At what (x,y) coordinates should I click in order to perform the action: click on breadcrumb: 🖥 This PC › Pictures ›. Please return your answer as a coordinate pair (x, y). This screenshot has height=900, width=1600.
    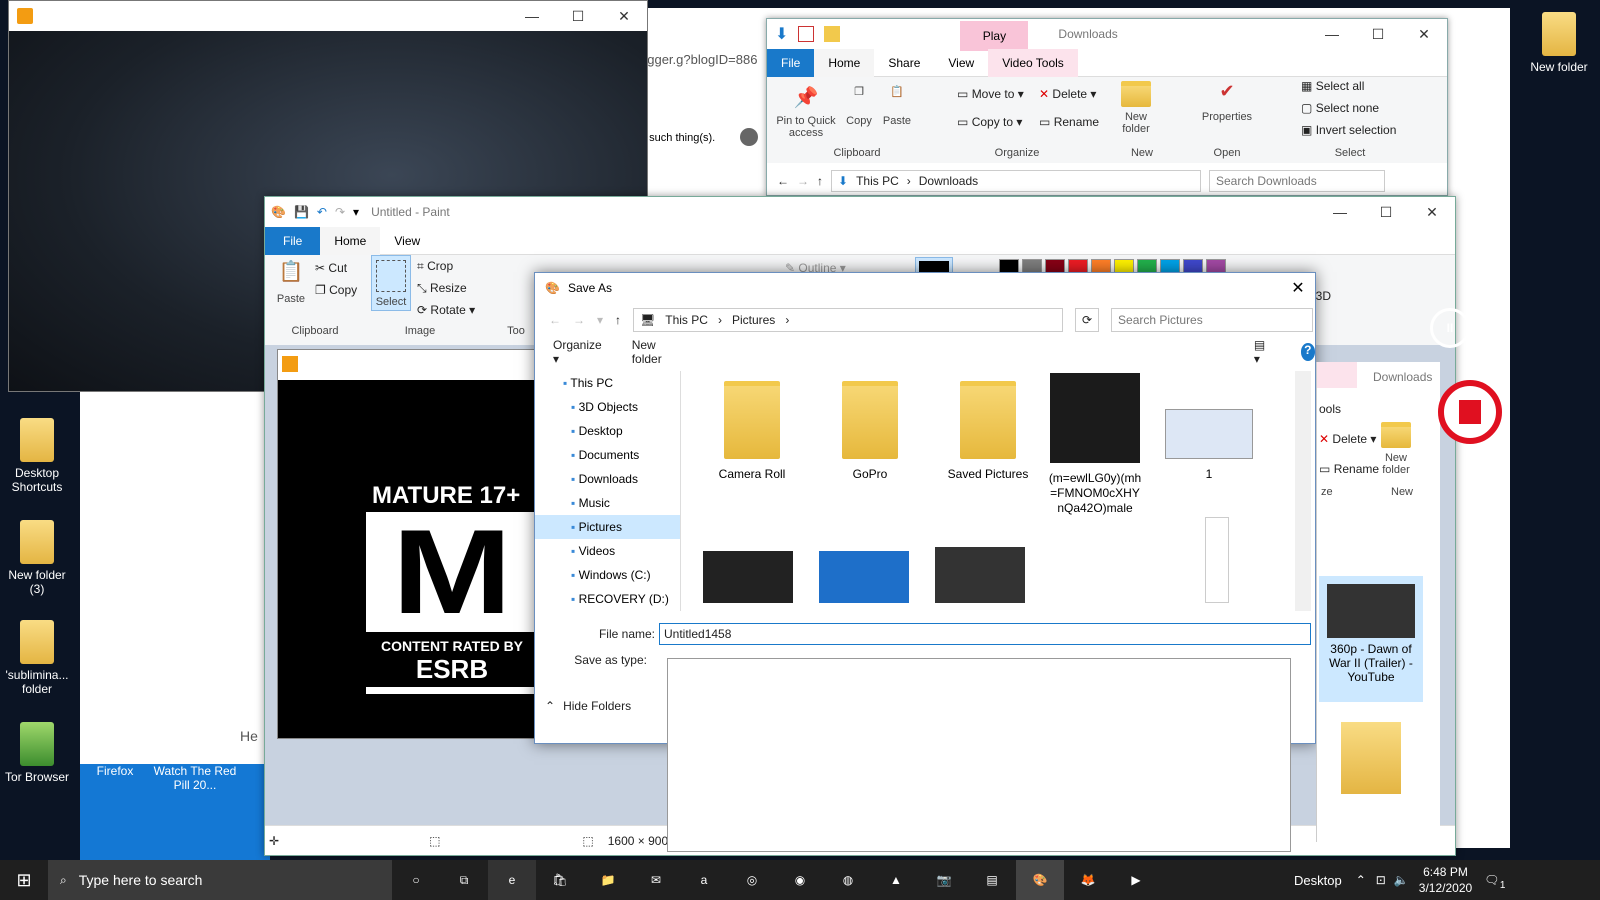
    Looking at the image, I should click on (848, 320).